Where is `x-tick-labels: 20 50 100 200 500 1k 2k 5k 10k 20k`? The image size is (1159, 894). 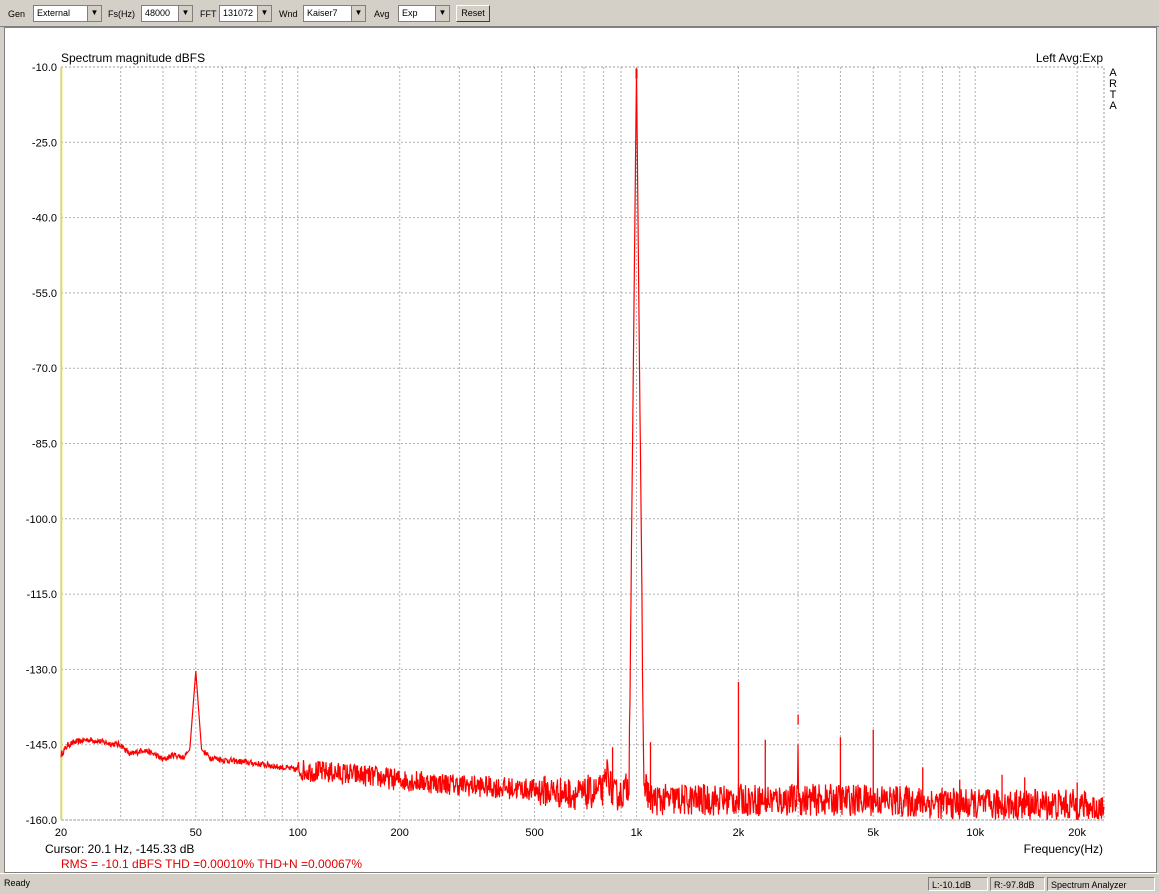 x-tick-labels: 20 50 100 200 500 1k 2k 5k 10k 20k is located at coordinates (571, 833).